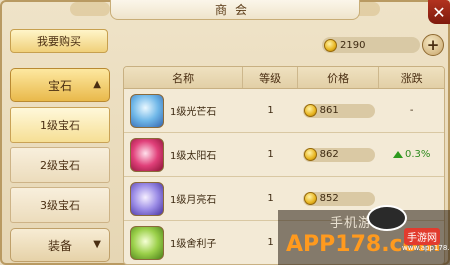  I want to click on title-left-ornament, so click(90, 9).